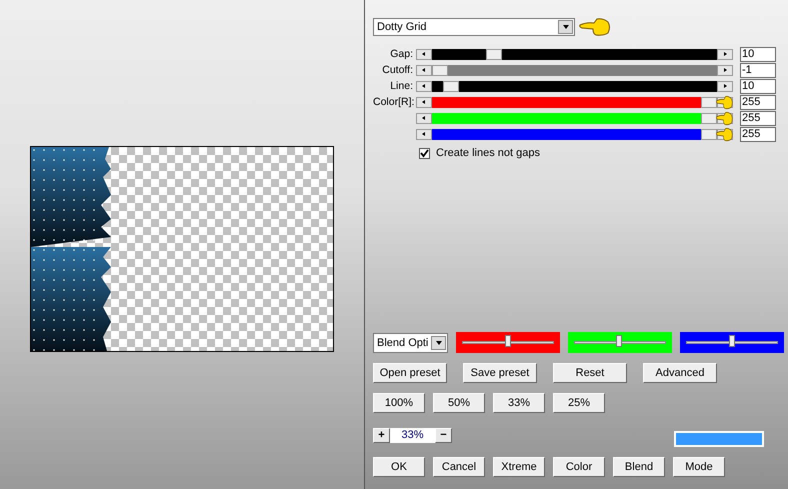  Describe the element at coordinates (410, 342) in the screenshot. I see `blend-dropdown: Blend Opti` at that location.